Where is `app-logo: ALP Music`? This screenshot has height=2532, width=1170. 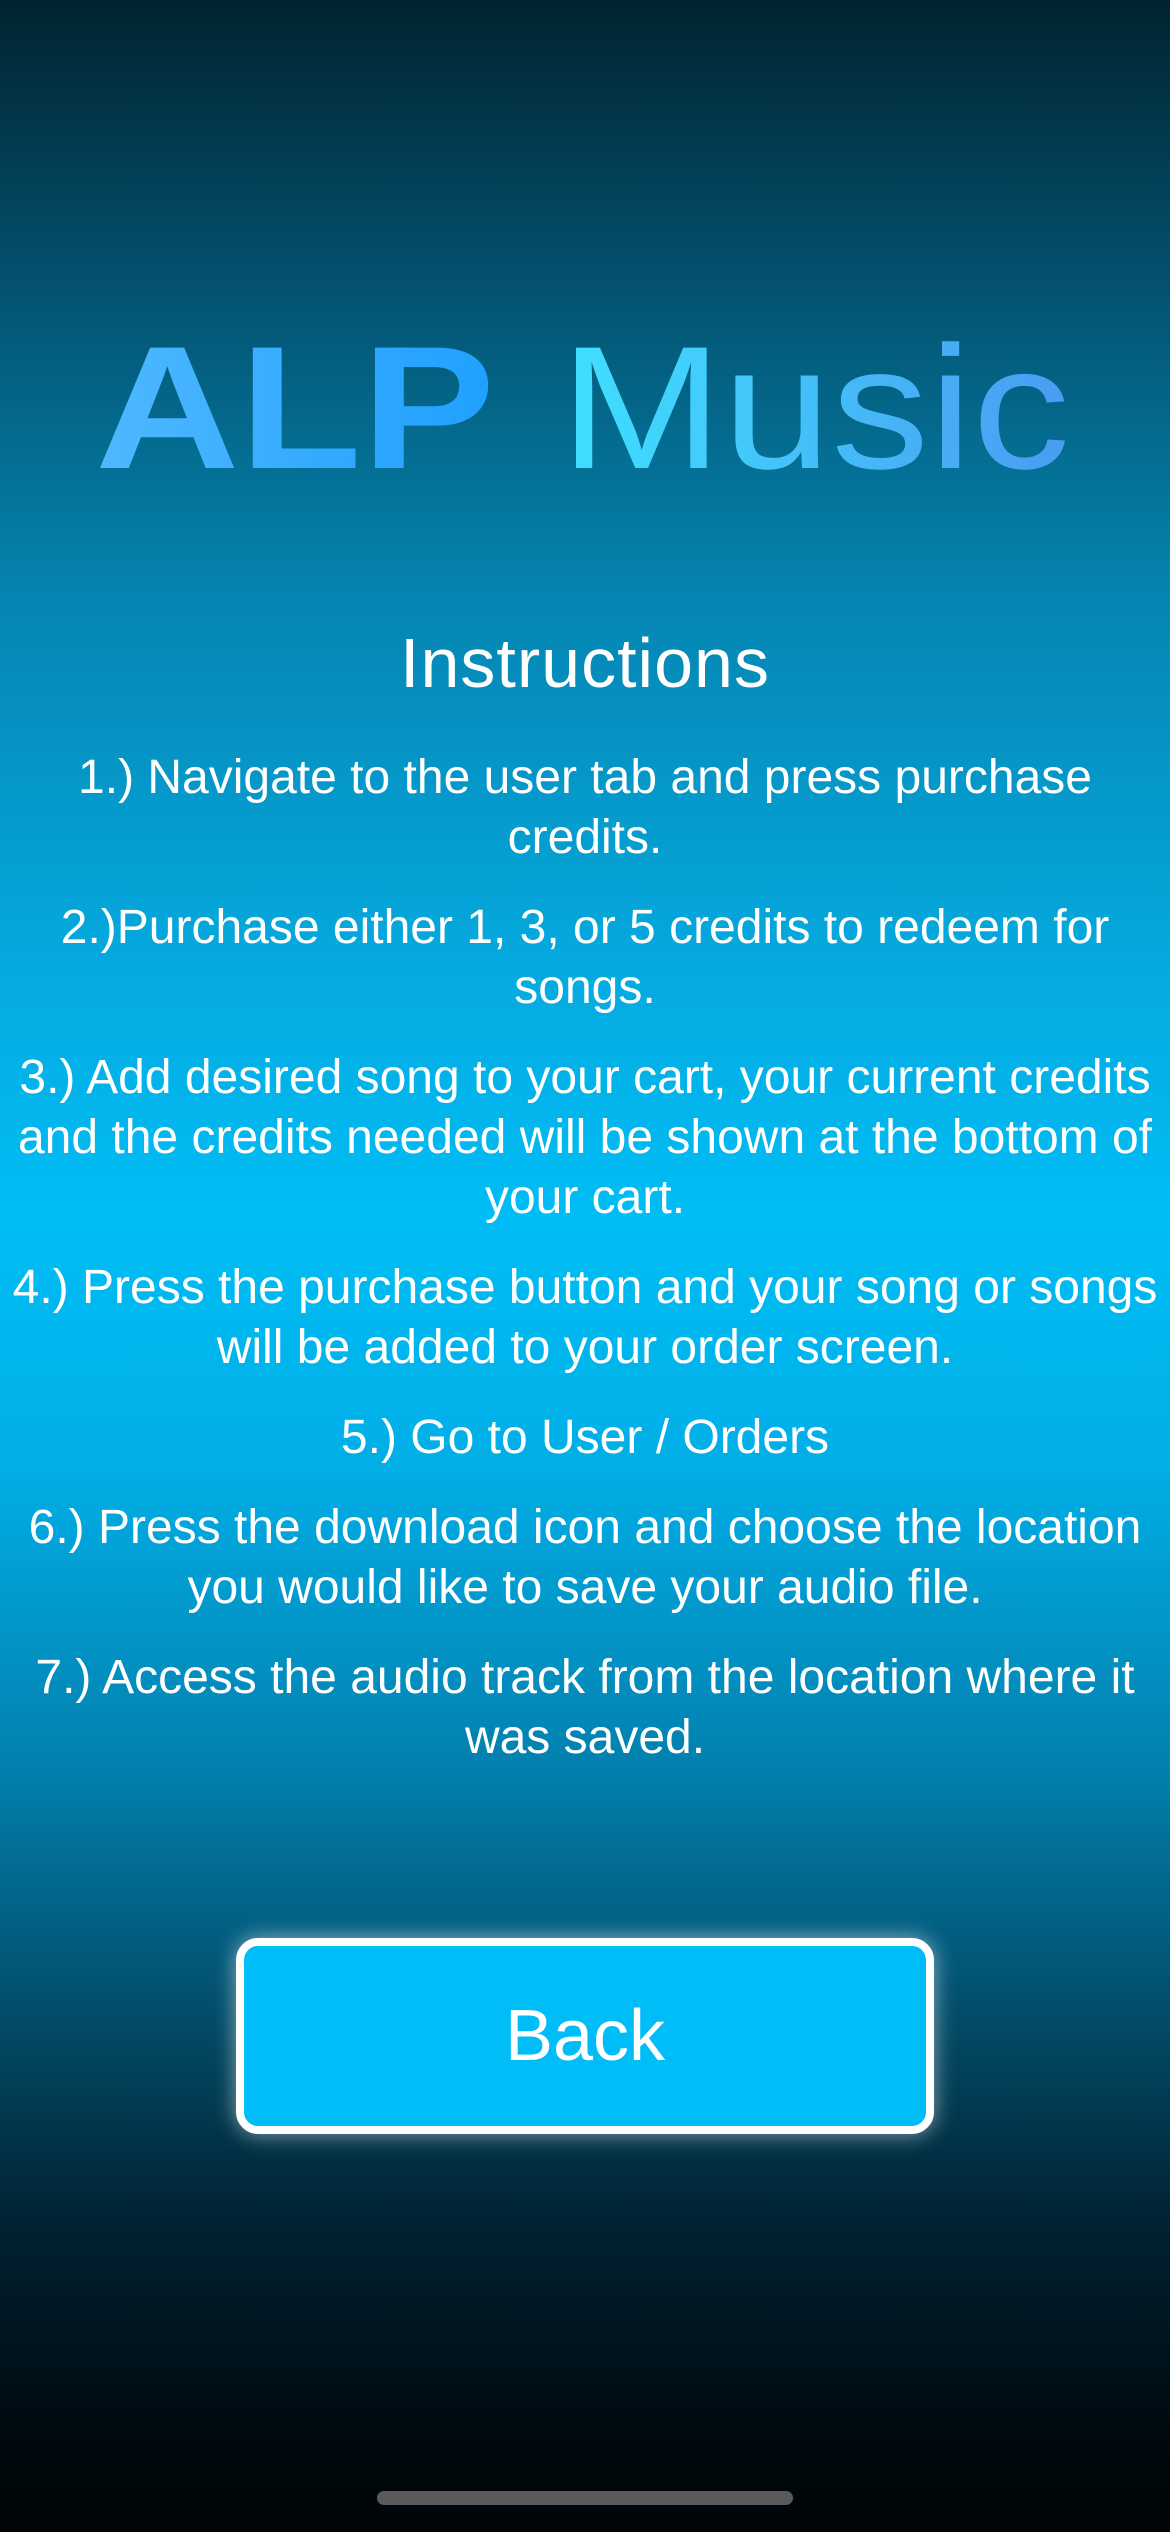 app-logo: ALP Music is located at coordinates (585, 403).